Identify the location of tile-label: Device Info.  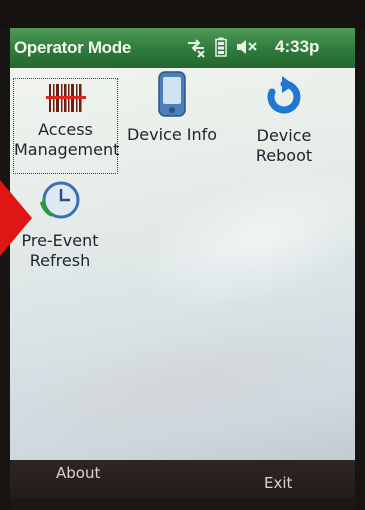
(172, 134).